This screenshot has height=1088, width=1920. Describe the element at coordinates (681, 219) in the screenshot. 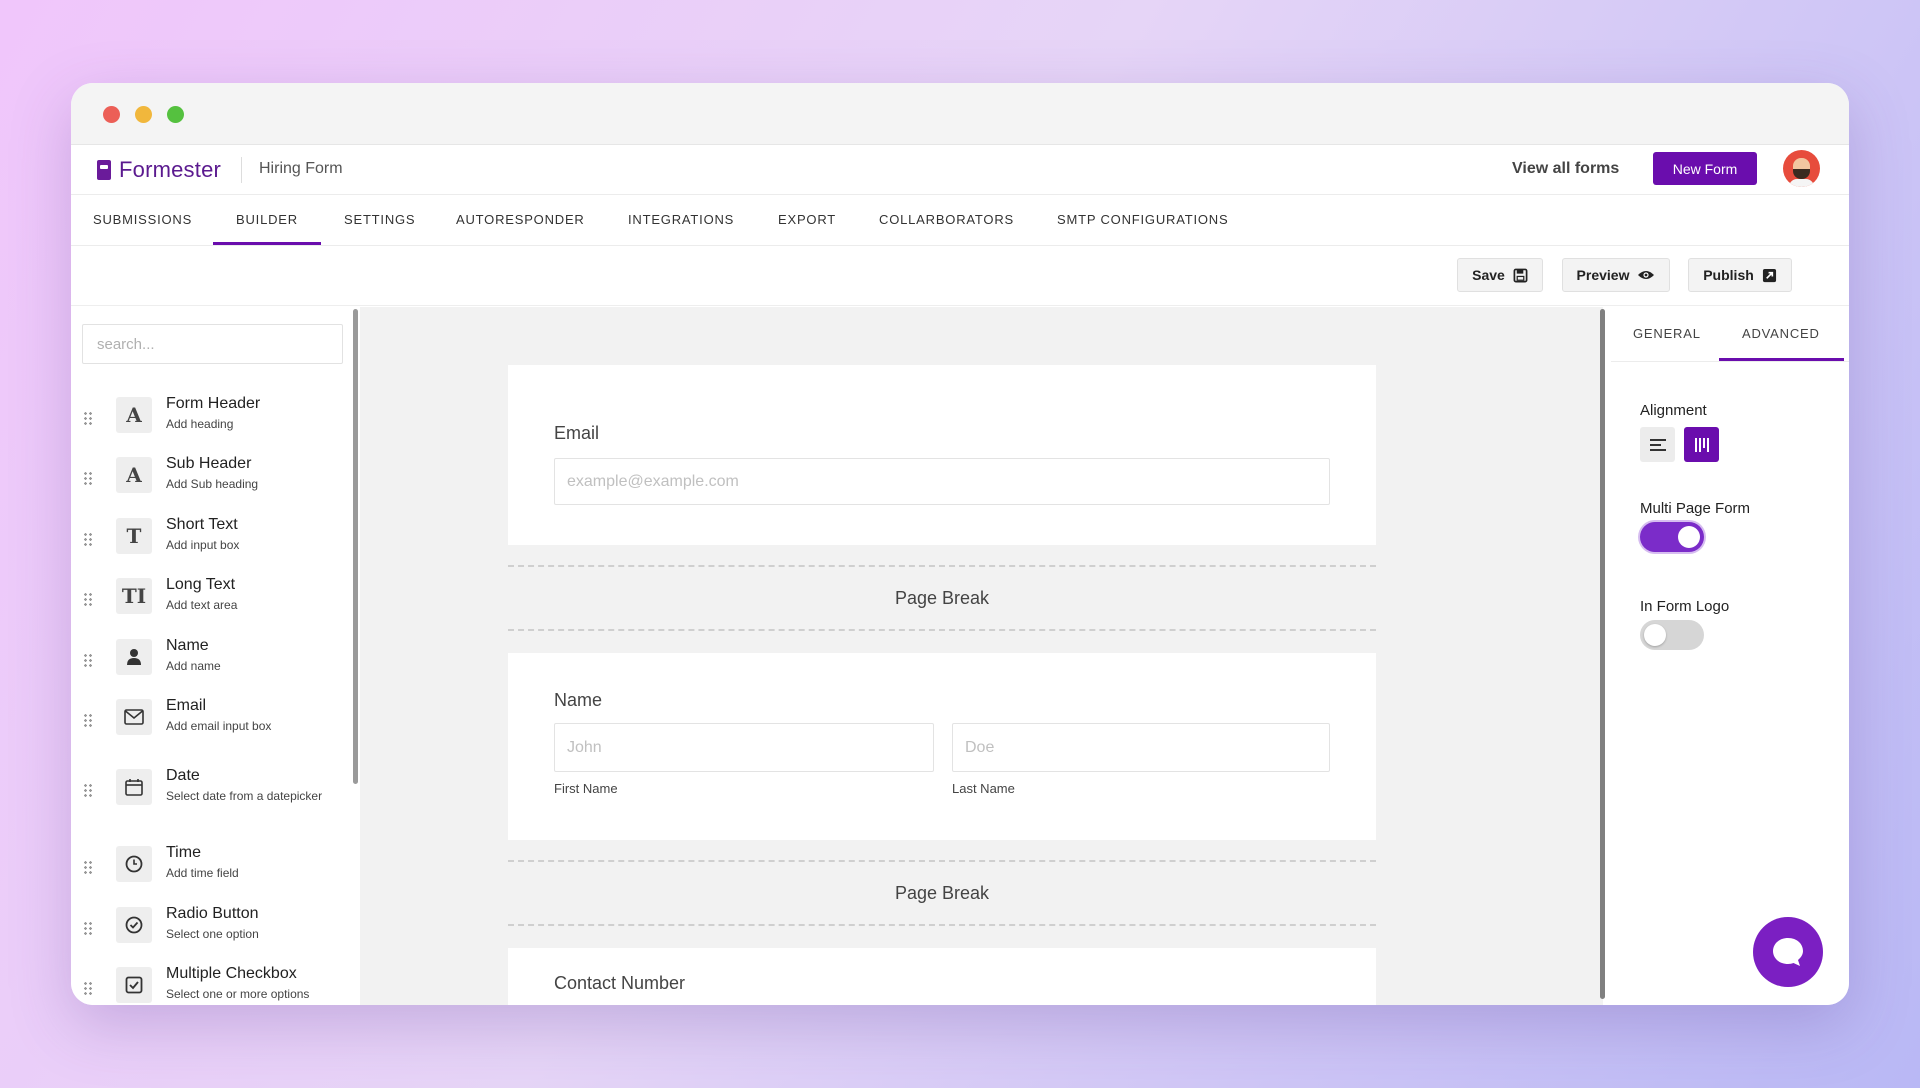

I see `tab-integrations: INTEGRATIONS` at that location.